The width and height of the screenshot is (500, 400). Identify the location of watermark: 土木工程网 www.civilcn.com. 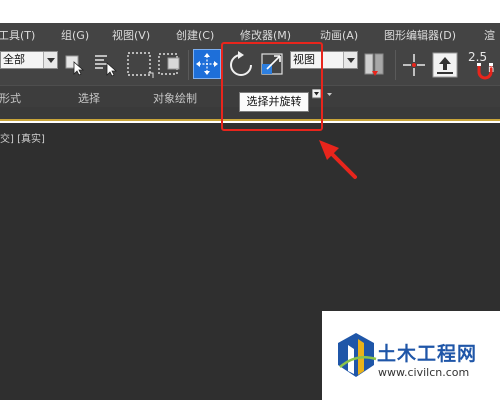
(411, 355).